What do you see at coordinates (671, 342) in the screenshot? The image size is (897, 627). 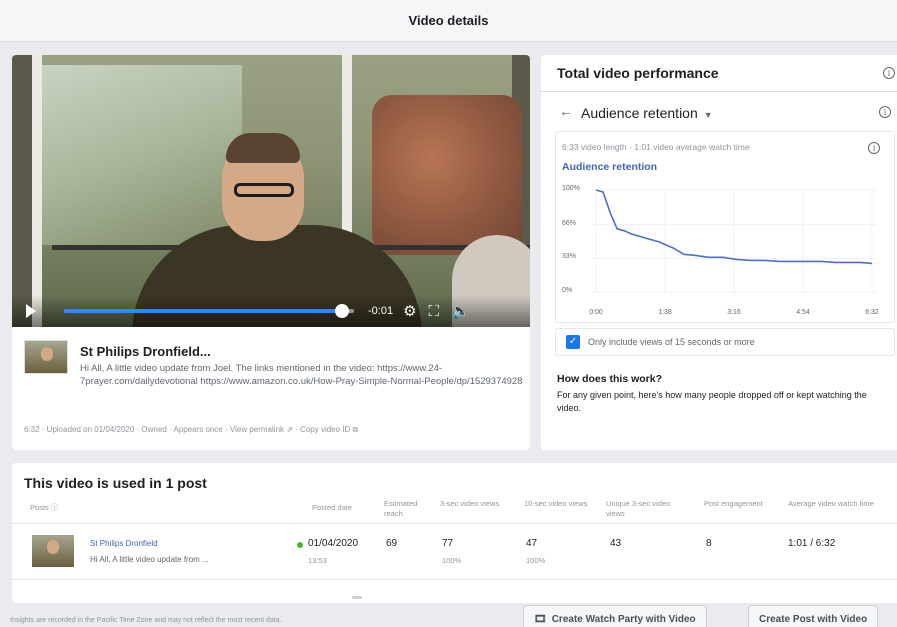 I see `checkbox-label: Only include views of 15 seconds or more` at bounding box center [671, 342].